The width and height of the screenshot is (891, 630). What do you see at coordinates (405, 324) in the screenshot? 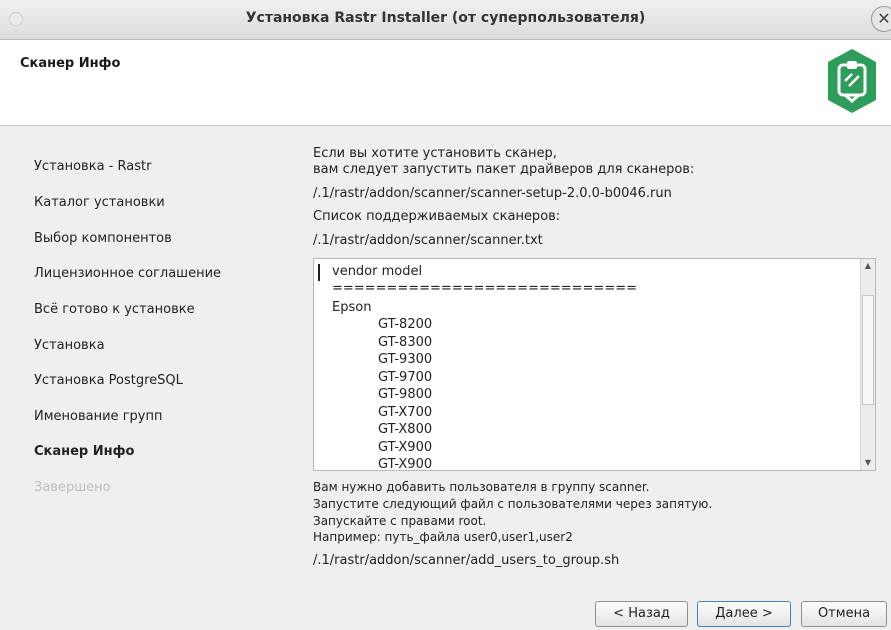
I see `model-item: GT-8200` at bounding box center [405, 324].